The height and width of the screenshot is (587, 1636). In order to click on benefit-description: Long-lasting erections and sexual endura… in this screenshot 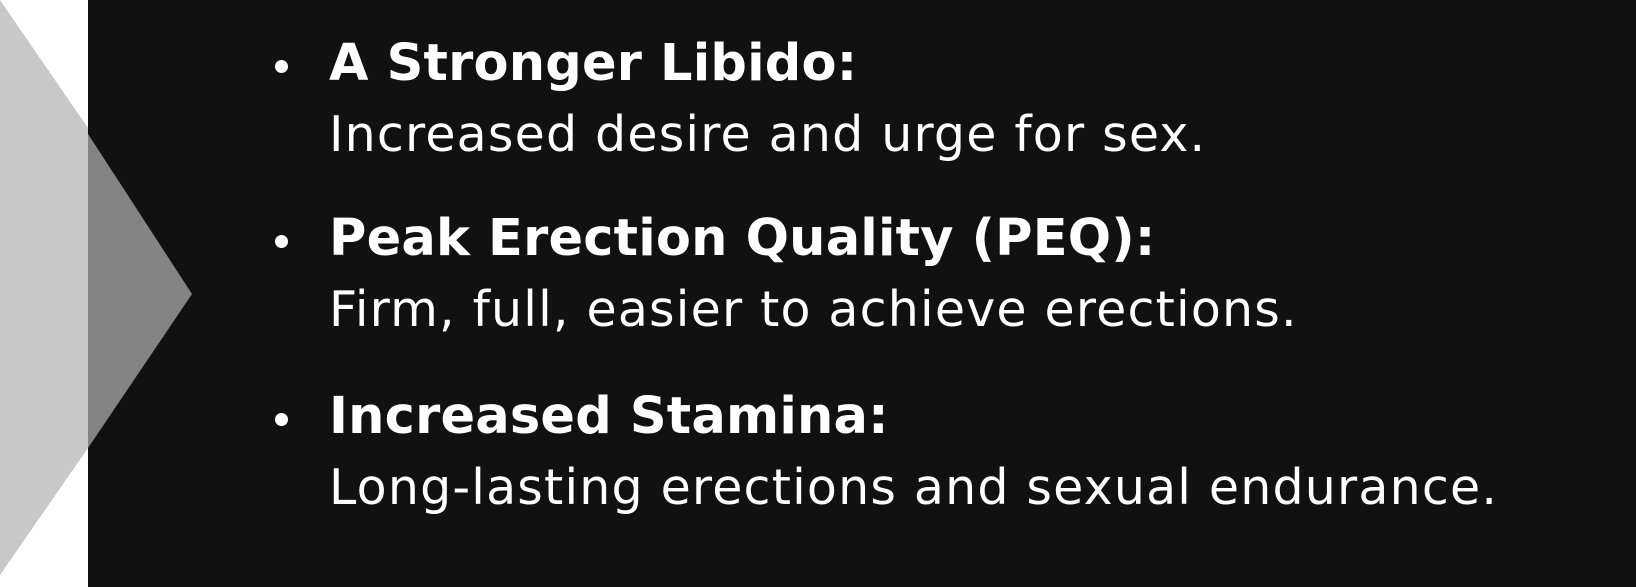, I will do `click(914, 487)`.